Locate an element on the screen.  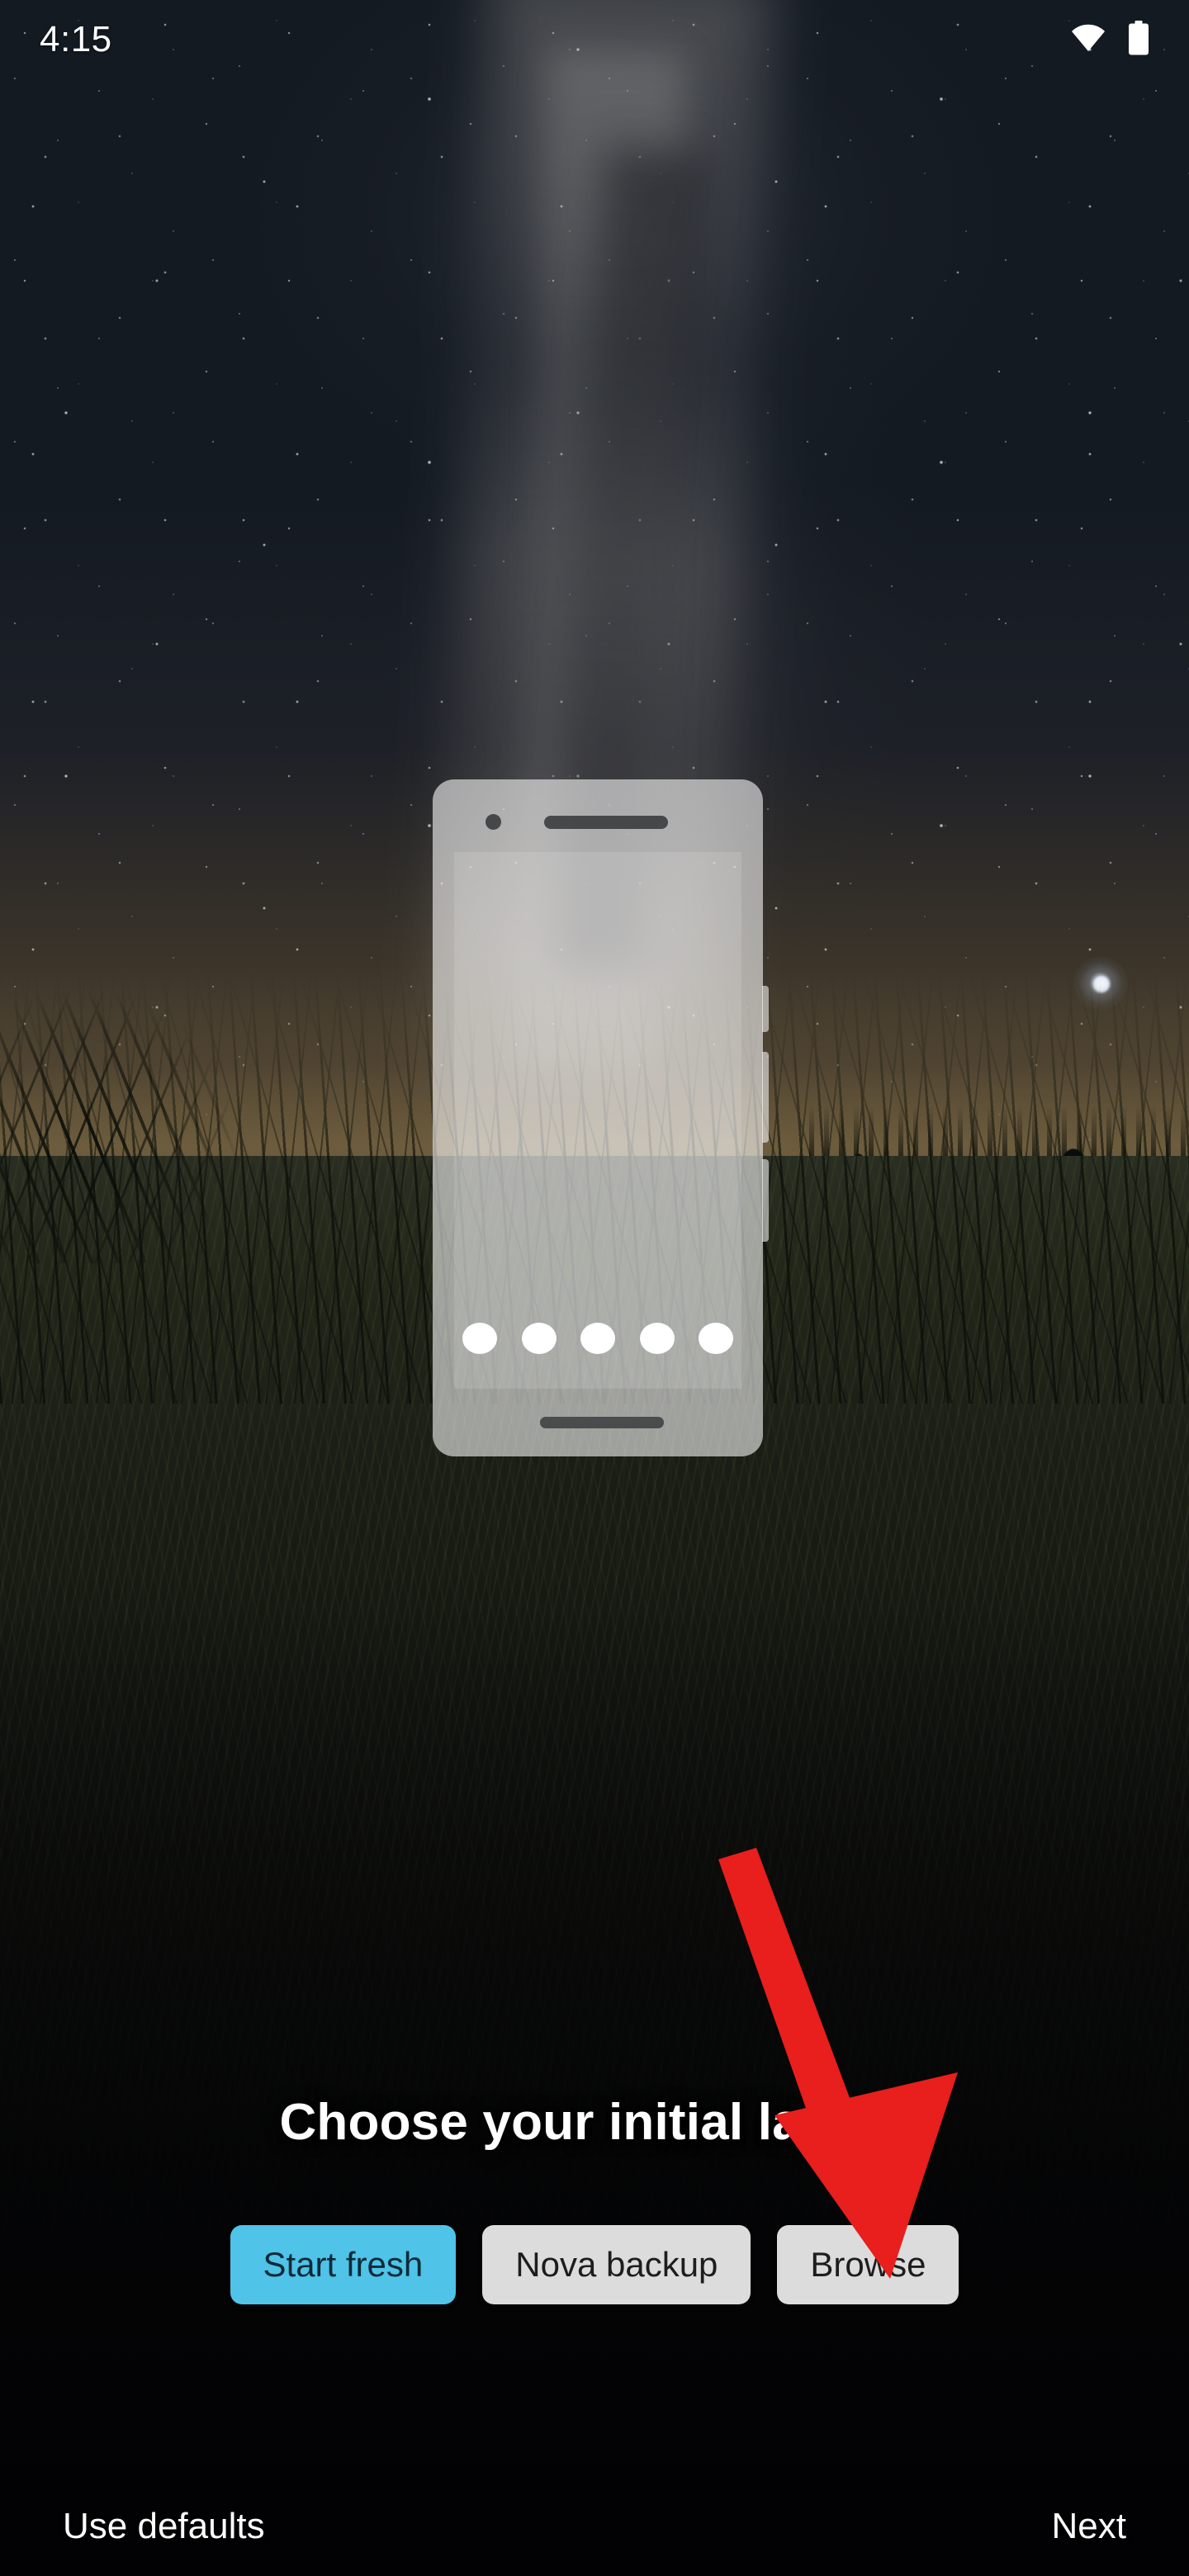
nova-backup-button: Nova backup is located at coordinates (616, 2264).